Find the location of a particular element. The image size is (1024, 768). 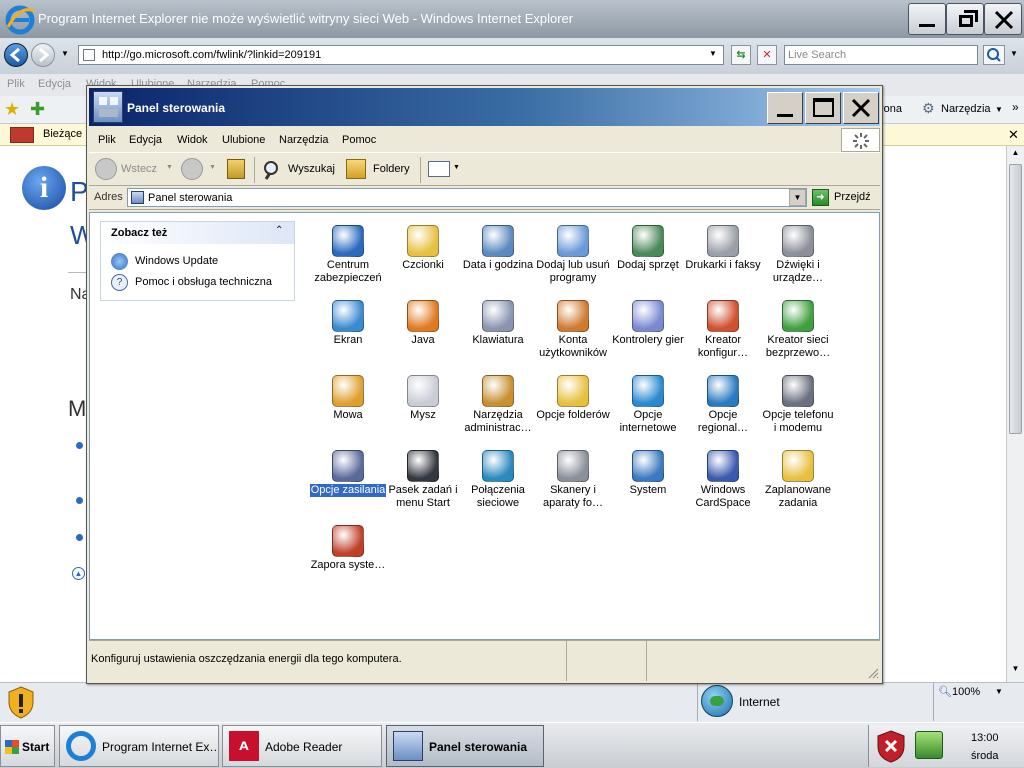

control-panel-item: Konta użytkowników is located at coordinates (573, 330).